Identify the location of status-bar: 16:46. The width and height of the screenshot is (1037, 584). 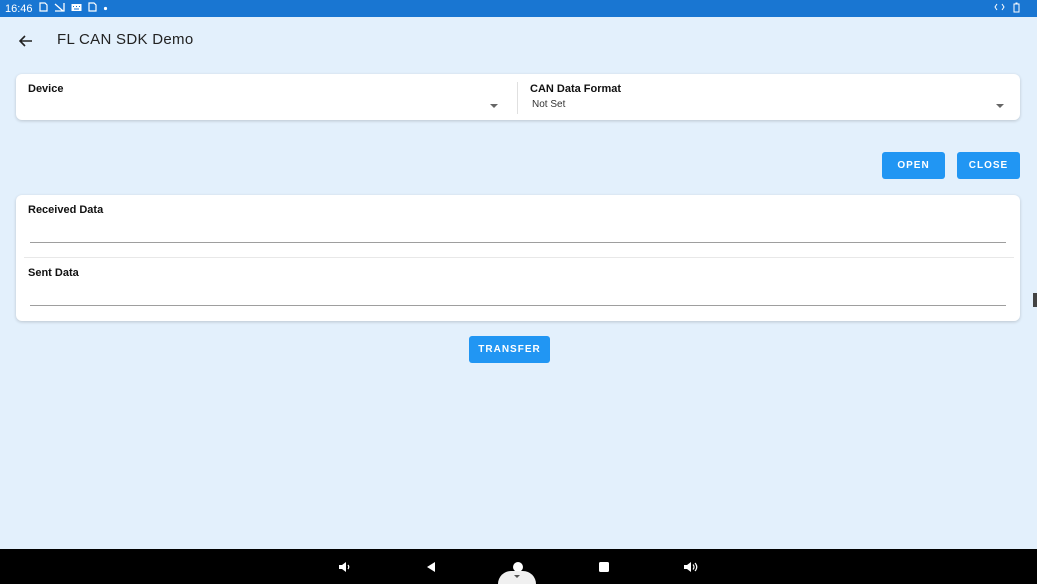
(518, 8).